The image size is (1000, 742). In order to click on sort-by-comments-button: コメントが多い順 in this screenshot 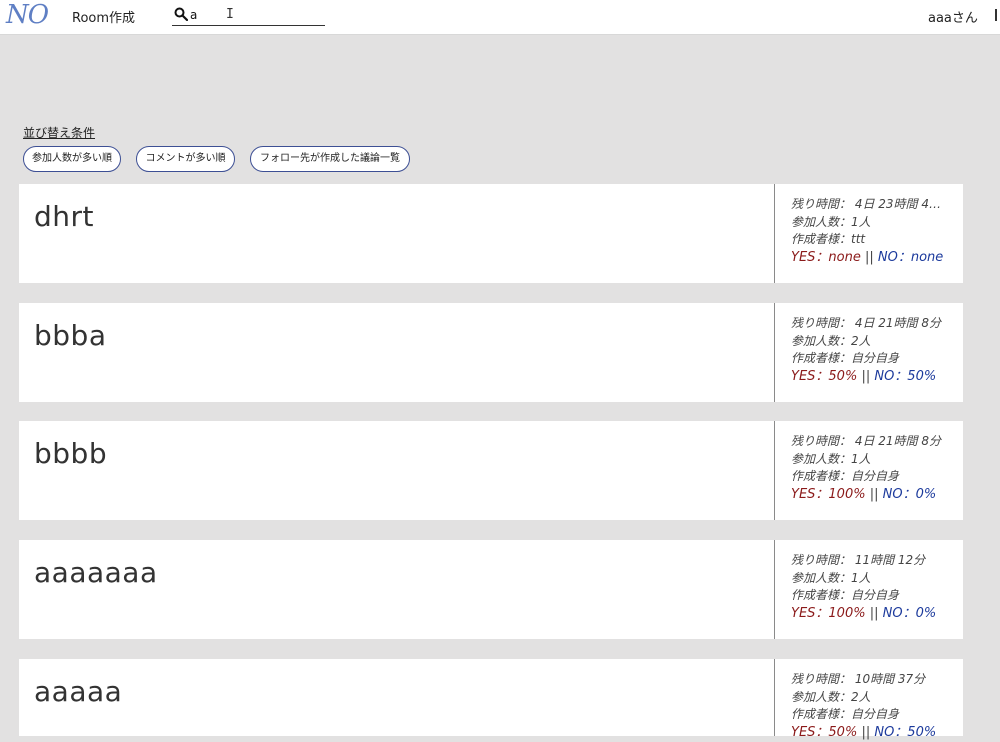, I will do `click(185, 159)`.